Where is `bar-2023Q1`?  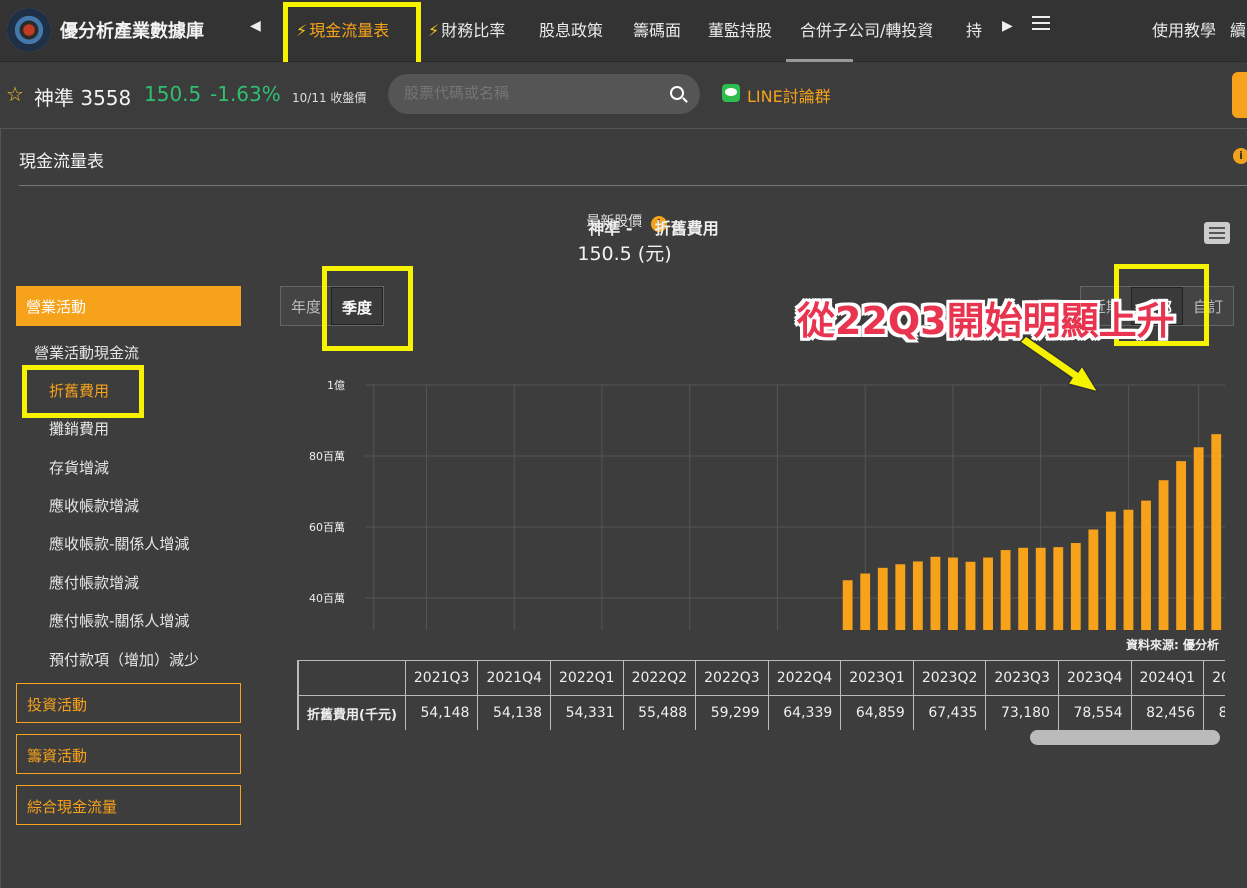 bar-2023Q1 is located at coordinates (1128, 569).